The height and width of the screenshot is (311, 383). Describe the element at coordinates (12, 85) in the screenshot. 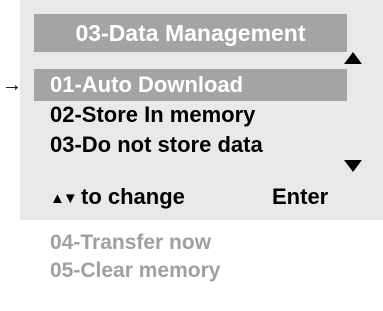

I see `cursor-arrow-icon: →` at that location.